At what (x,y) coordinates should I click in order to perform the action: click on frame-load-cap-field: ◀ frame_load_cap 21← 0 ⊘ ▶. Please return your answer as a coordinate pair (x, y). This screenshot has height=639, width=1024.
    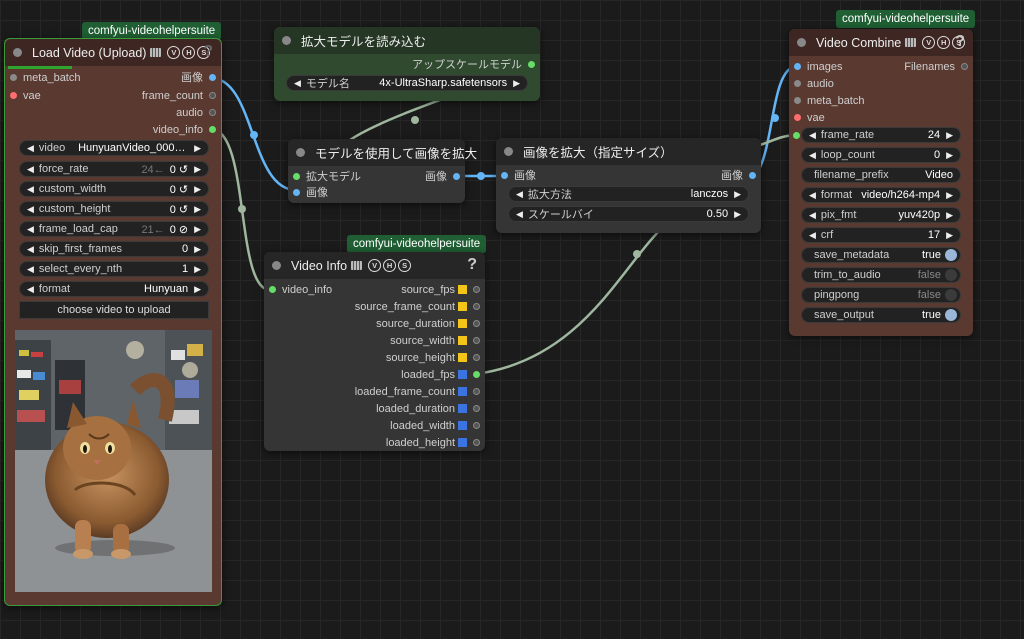
    Looking at the image, I should click on (114, 229).